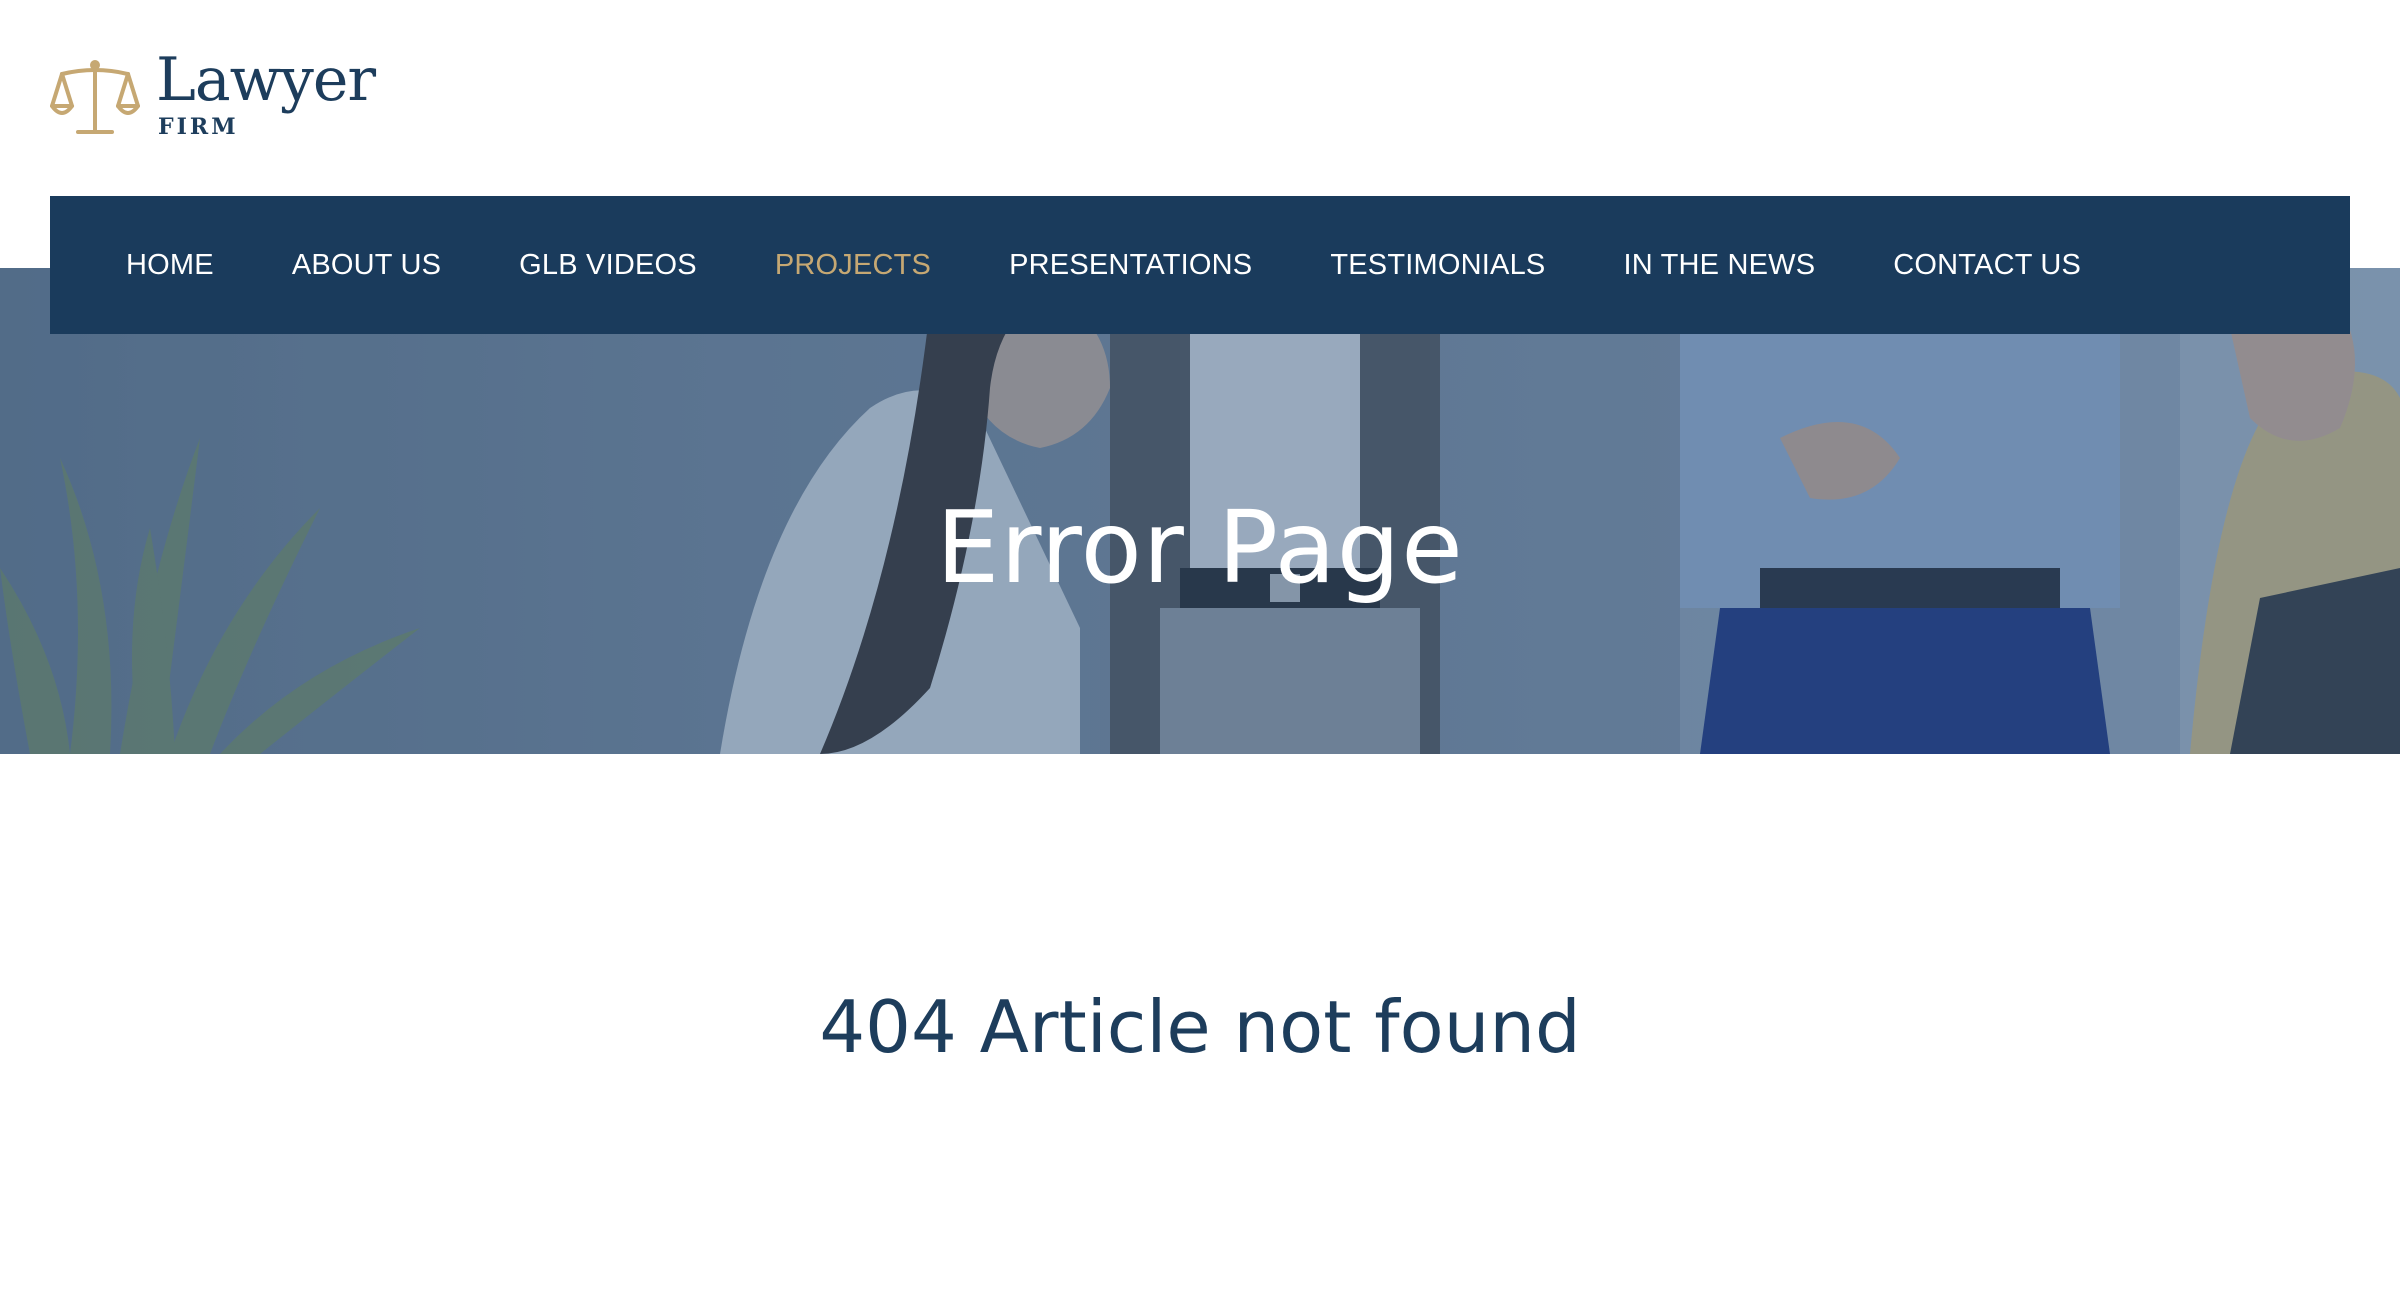 This screenshot has height=1298, width=2400. Describe the element at coordinates (366, 265) in the screenshot. I see `nav-item-about-us: ABOUT US` at that location.